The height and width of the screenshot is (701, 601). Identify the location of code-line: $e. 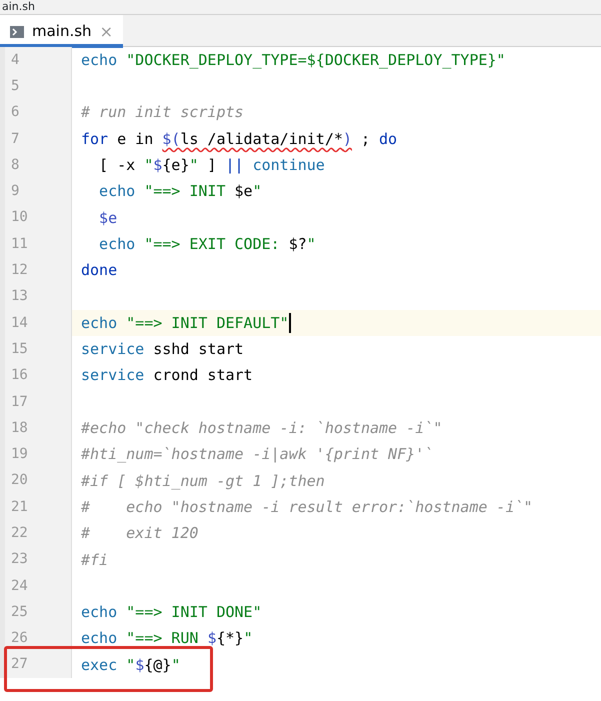
(108, 218).